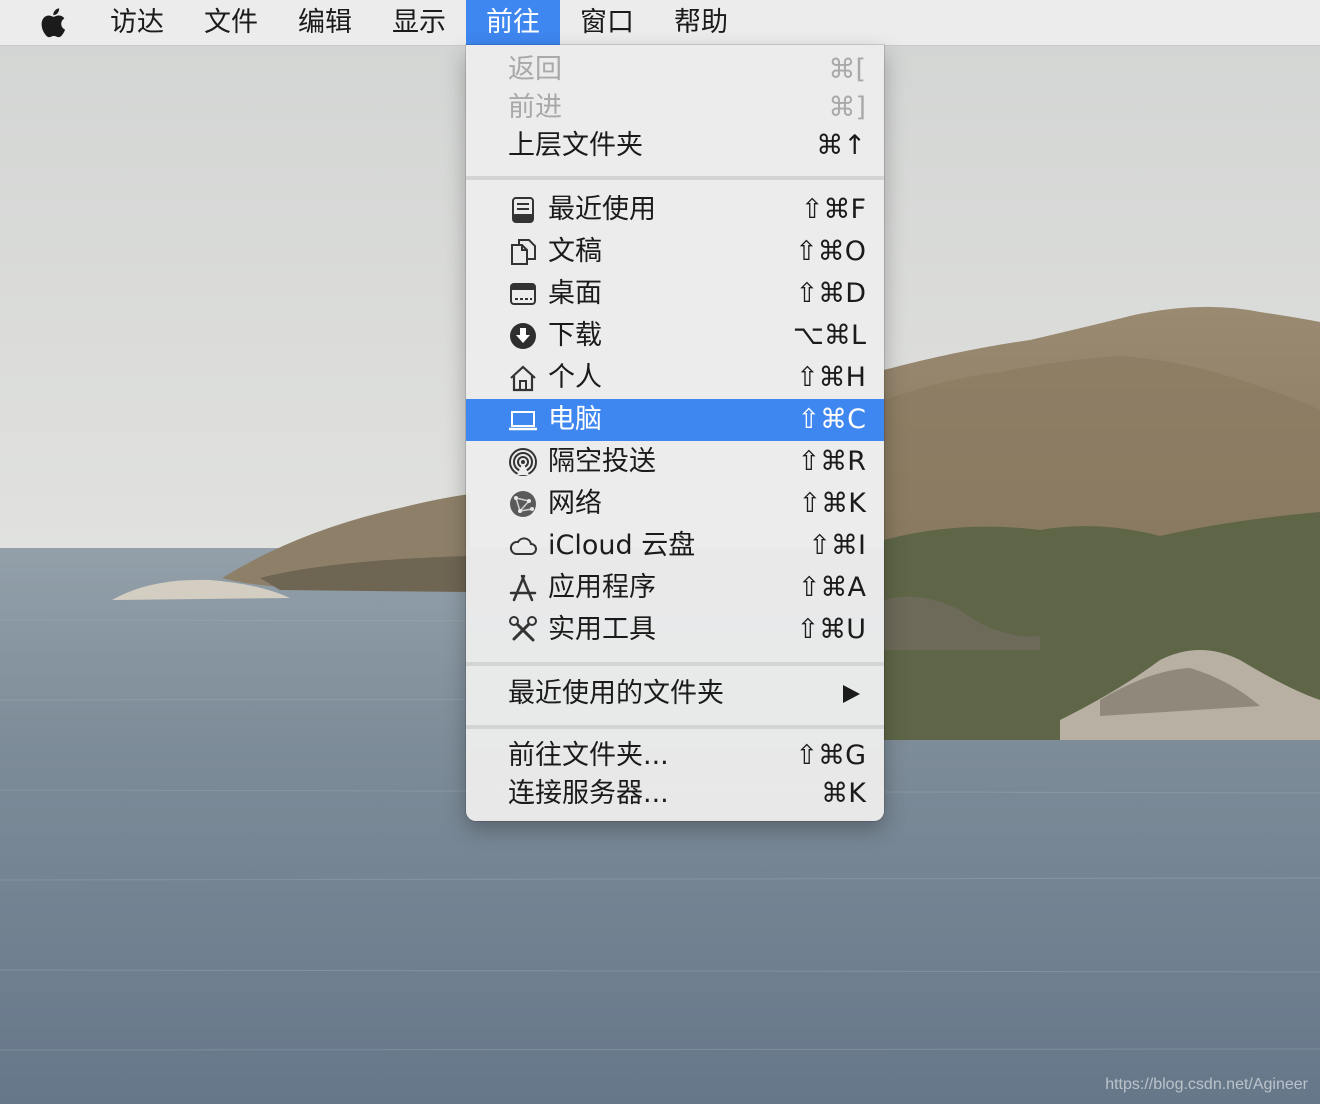 This screenshot has height=1104, width=1320. I want to click on menu-item-label: iCloud 云盘, so click(622, 545).